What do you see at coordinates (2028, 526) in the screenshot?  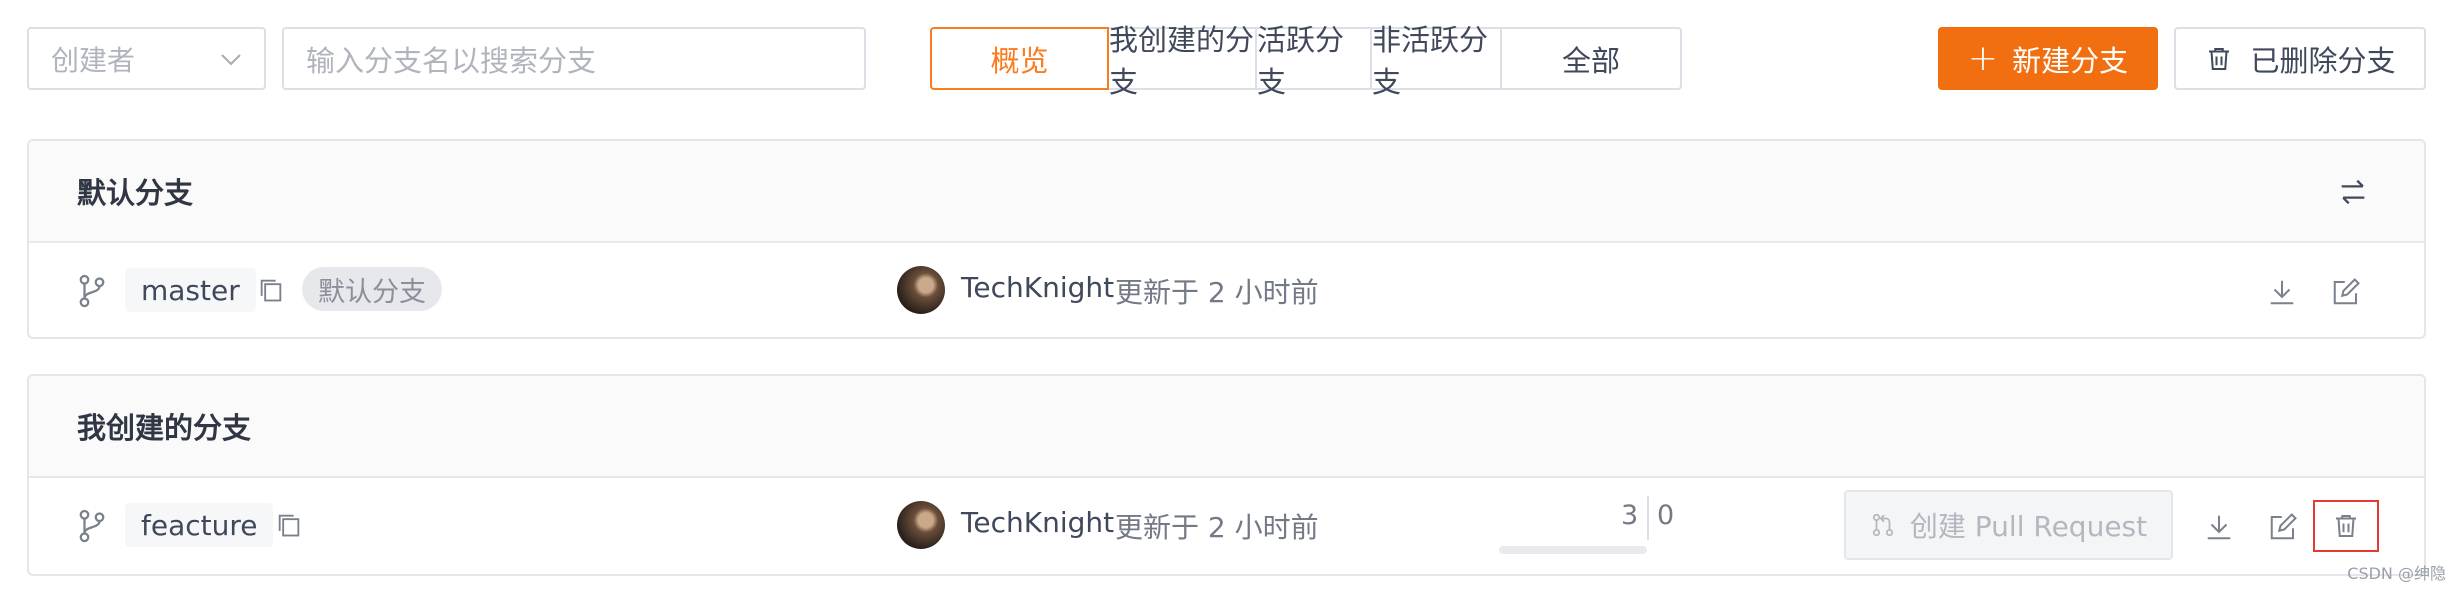 I see `pull-request-label: 创建 Pull Request` at bounding box center [2028, 526].